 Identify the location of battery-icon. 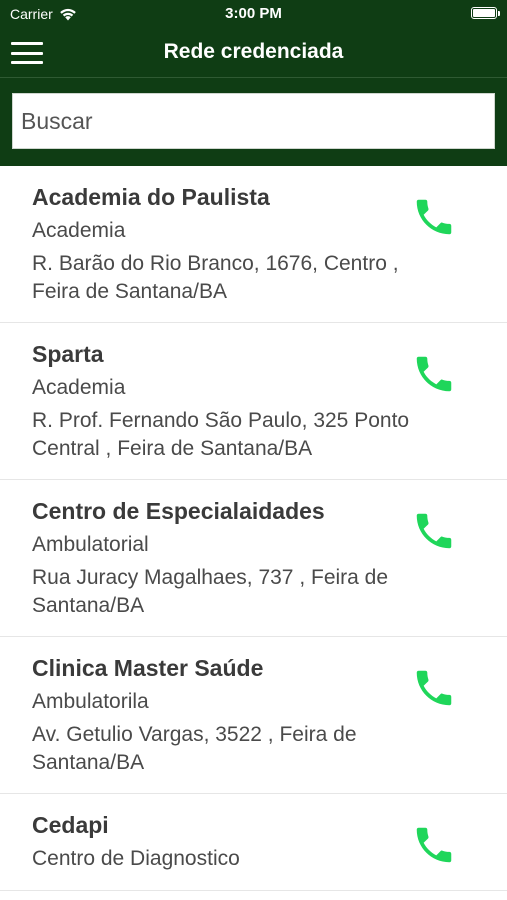
(485, 13).